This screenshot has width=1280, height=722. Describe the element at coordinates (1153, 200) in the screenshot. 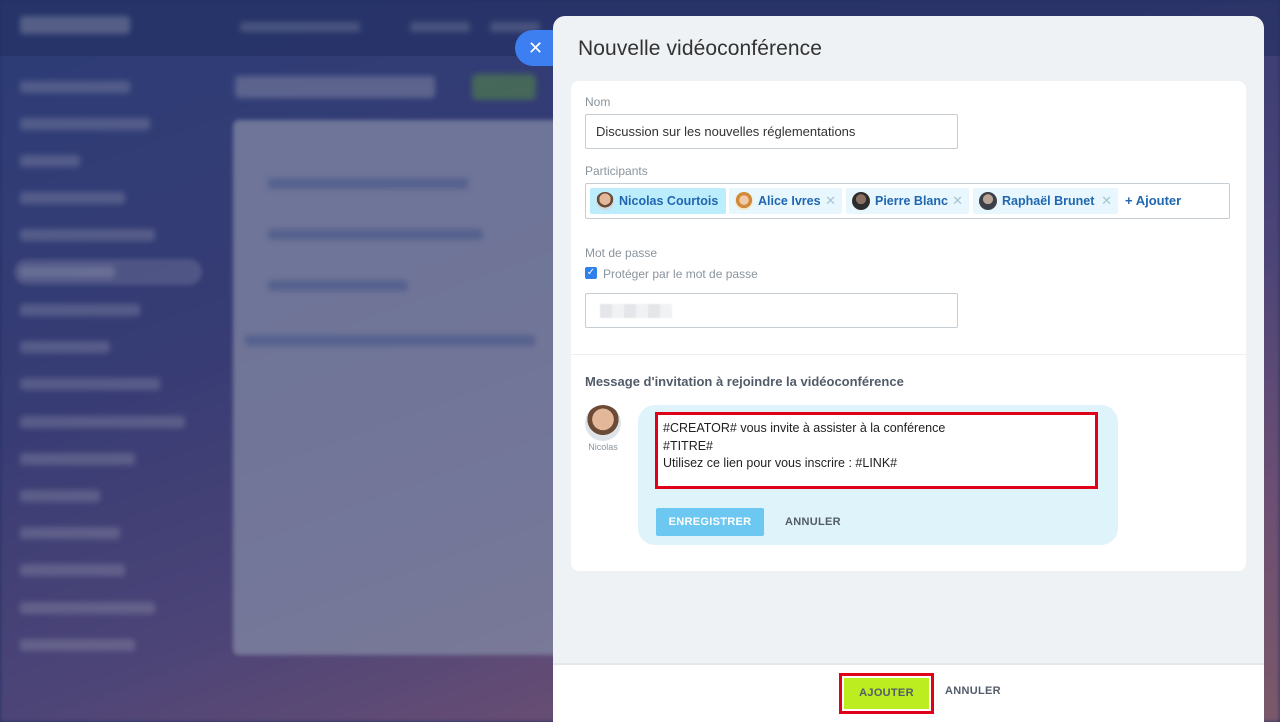

I see `add-participant-link: + Ajouter` at that location.